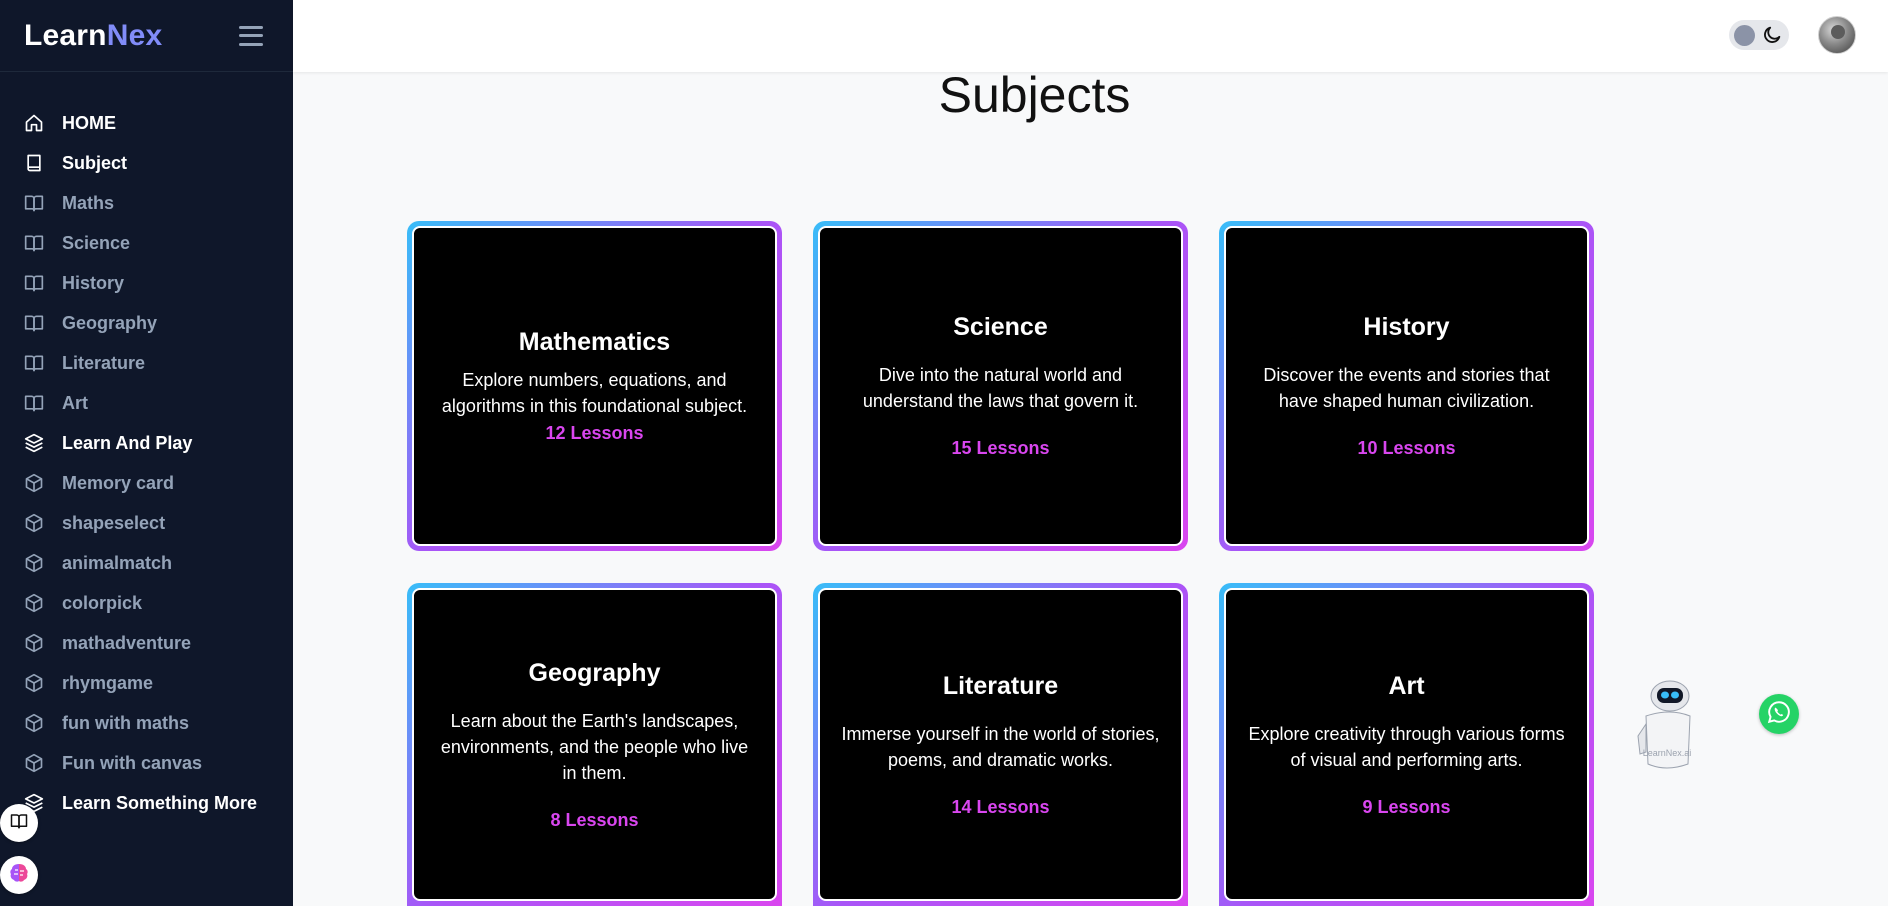 This screenshot has height=906, width=1888. What do you see at coordinates (1406, 685) in the screenshot?
I see `card-title: Art` at bounding box center [1406, 685].